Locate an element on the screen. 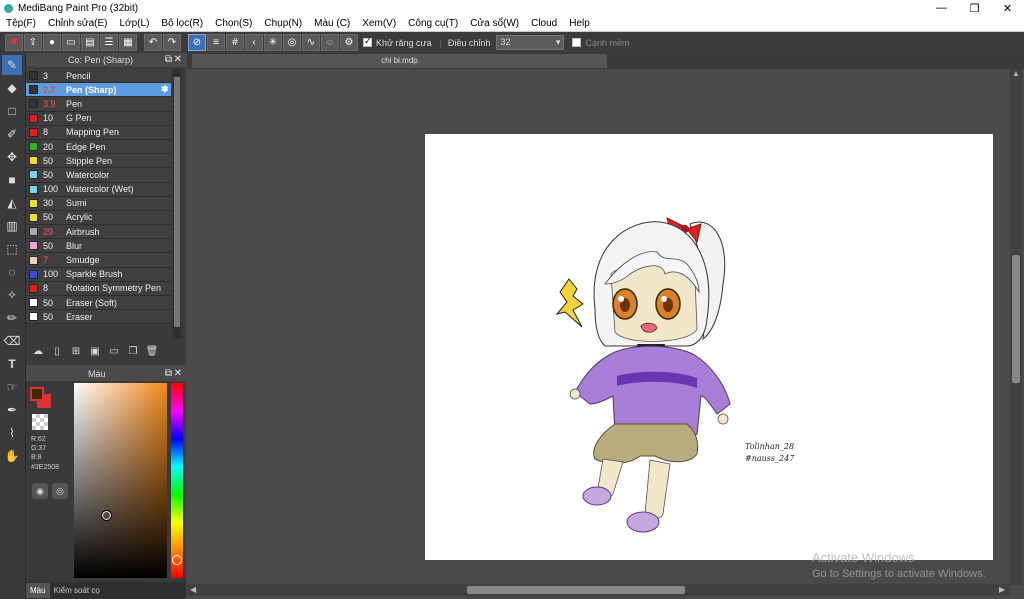 The width and height of the screenshot is (1024, 599). menu-edit: Chỉnh sửa(E) is located at coordinates (78, 23).